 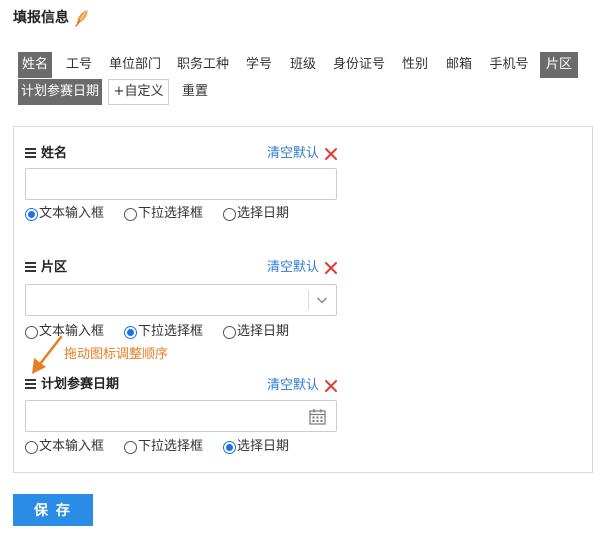 What do you see at coordinates (415, 65) in the screenshot?
I see `tag-xingbie: 性别` at bounding box center [415, 65].